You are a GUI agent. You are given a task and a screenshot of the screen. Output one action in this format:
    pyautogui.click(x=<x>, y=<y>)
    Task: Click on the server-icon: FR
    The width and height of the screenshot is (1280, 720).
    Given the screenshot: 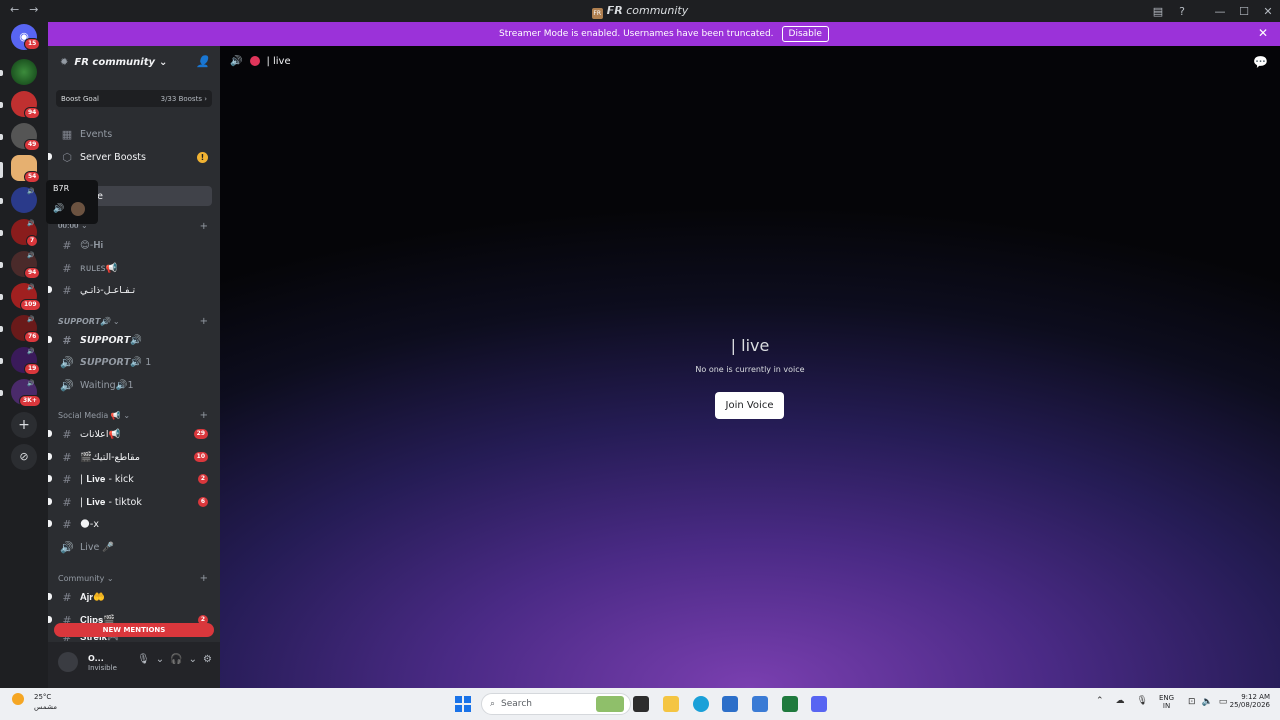 What is the action you would take?
    pyautogui.click(x=597, y=13)
    